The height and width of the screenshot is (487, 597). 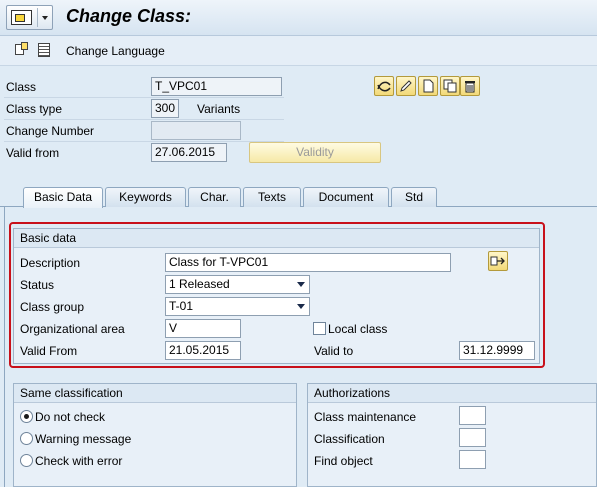 I want to click on tab-std: Std, so click(x=414, y=197).